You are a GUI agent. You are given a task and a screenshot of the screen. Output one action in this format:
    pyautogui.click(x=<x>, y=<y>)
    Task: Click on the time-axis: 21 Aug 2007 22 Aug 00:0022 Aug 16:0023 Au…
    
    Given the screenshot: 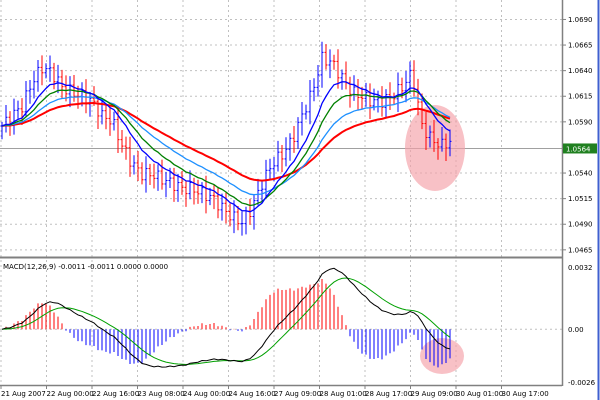 What is the action you would take?
    pyautogui.click(x=274, y=391)
    